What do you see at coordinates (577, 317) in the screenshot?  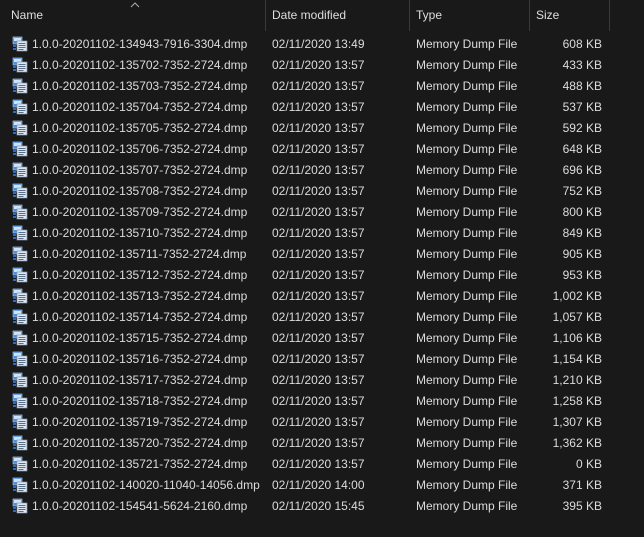 I see `file-size: 1,057 KB` at bounding box center [577, 317].